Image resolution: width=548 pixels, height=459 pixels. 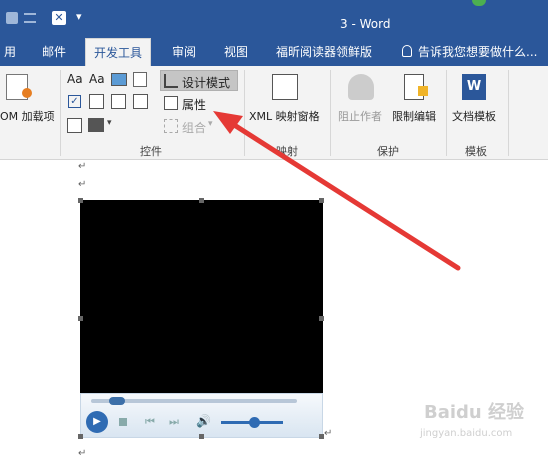 What do you see at coordinates (123, 422) in the screenshot?
I see `stop-button-icon` at bounding box center [123, 422].